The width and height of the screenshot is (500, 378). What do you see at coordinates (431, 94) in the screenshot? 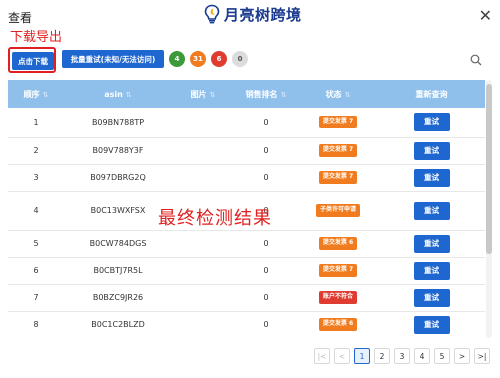
I see `column-header-requery: 重新查询` at bounding box center [431, 94].